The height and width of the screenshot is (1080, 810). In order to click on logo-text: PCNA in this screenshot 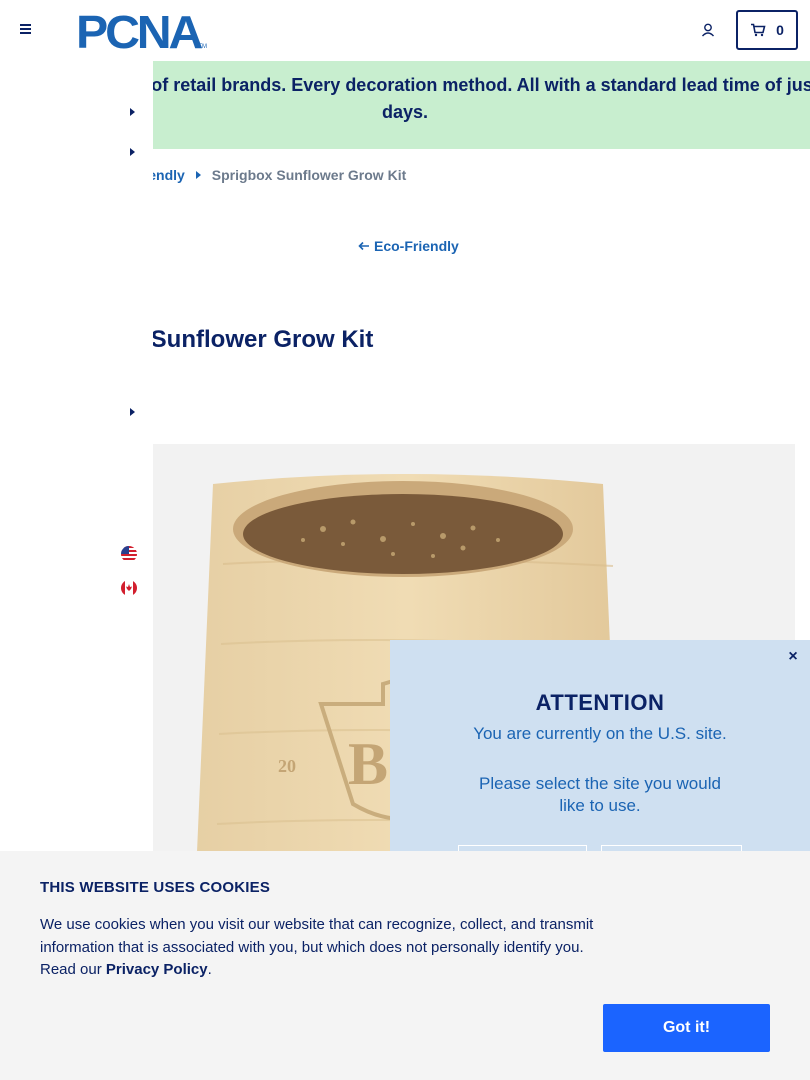, I will do `click(139, 32)`.